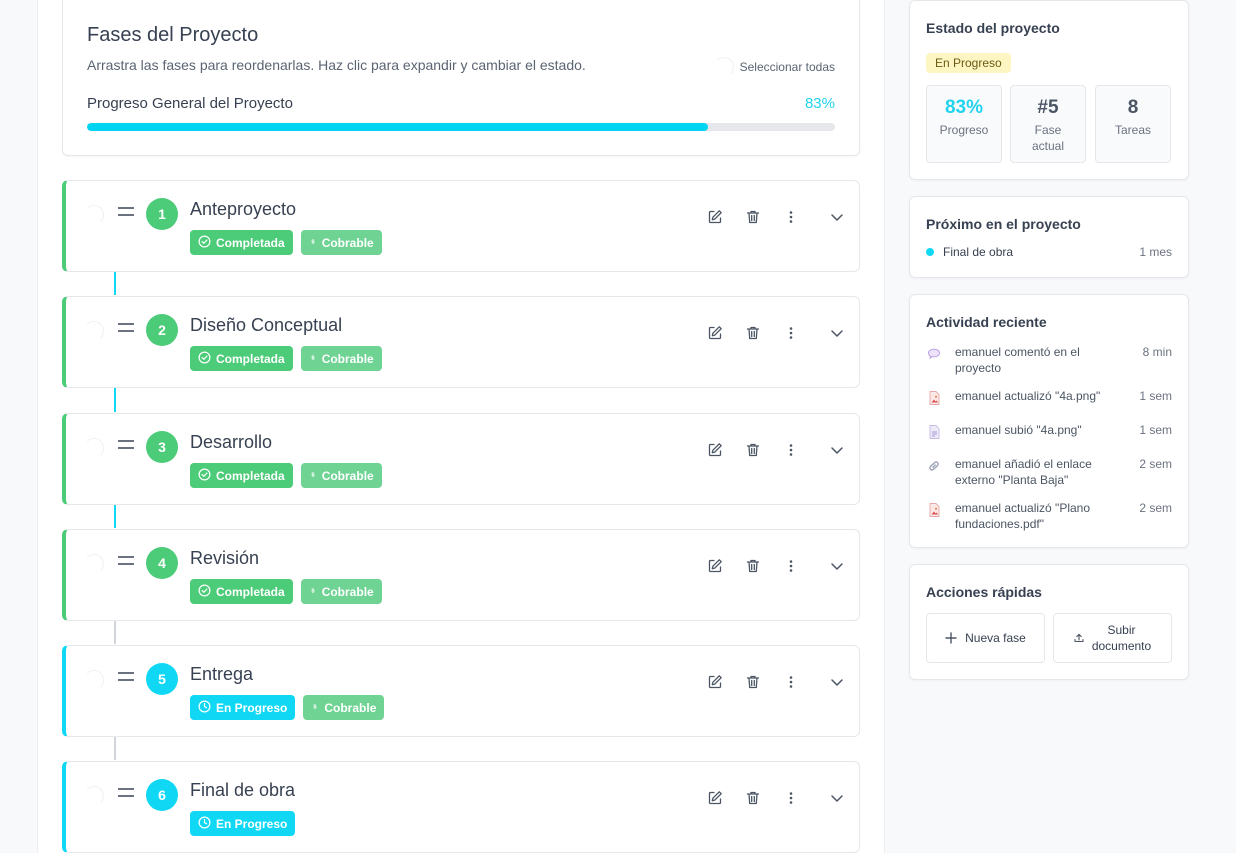 This screenshot has width=1236, height=853. Describe the element at coordinates (461, 575) in the screenshot. I see `phase-card: 4 Revisión Completada $ Cobrable` at that location.